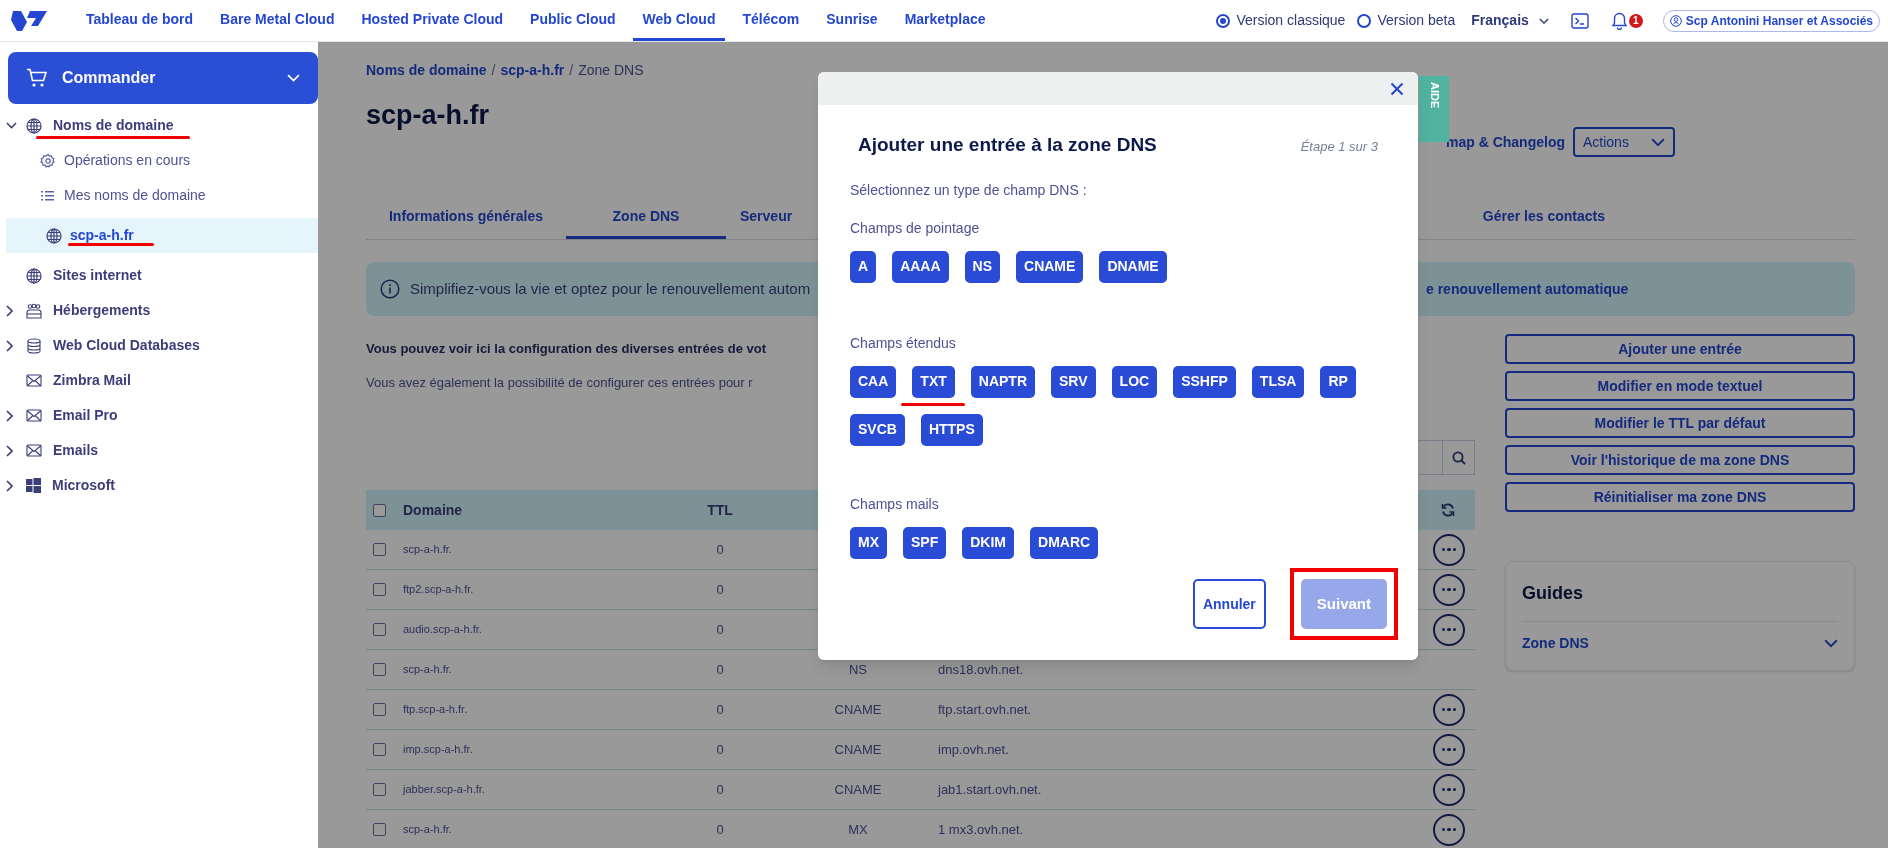 The height and width of the screenshot is (848, 1888). Describe the element at coordinates (1680, 497) in the screenshot. I see `action-button: Réinitialiser ma zone DNS` at that location.